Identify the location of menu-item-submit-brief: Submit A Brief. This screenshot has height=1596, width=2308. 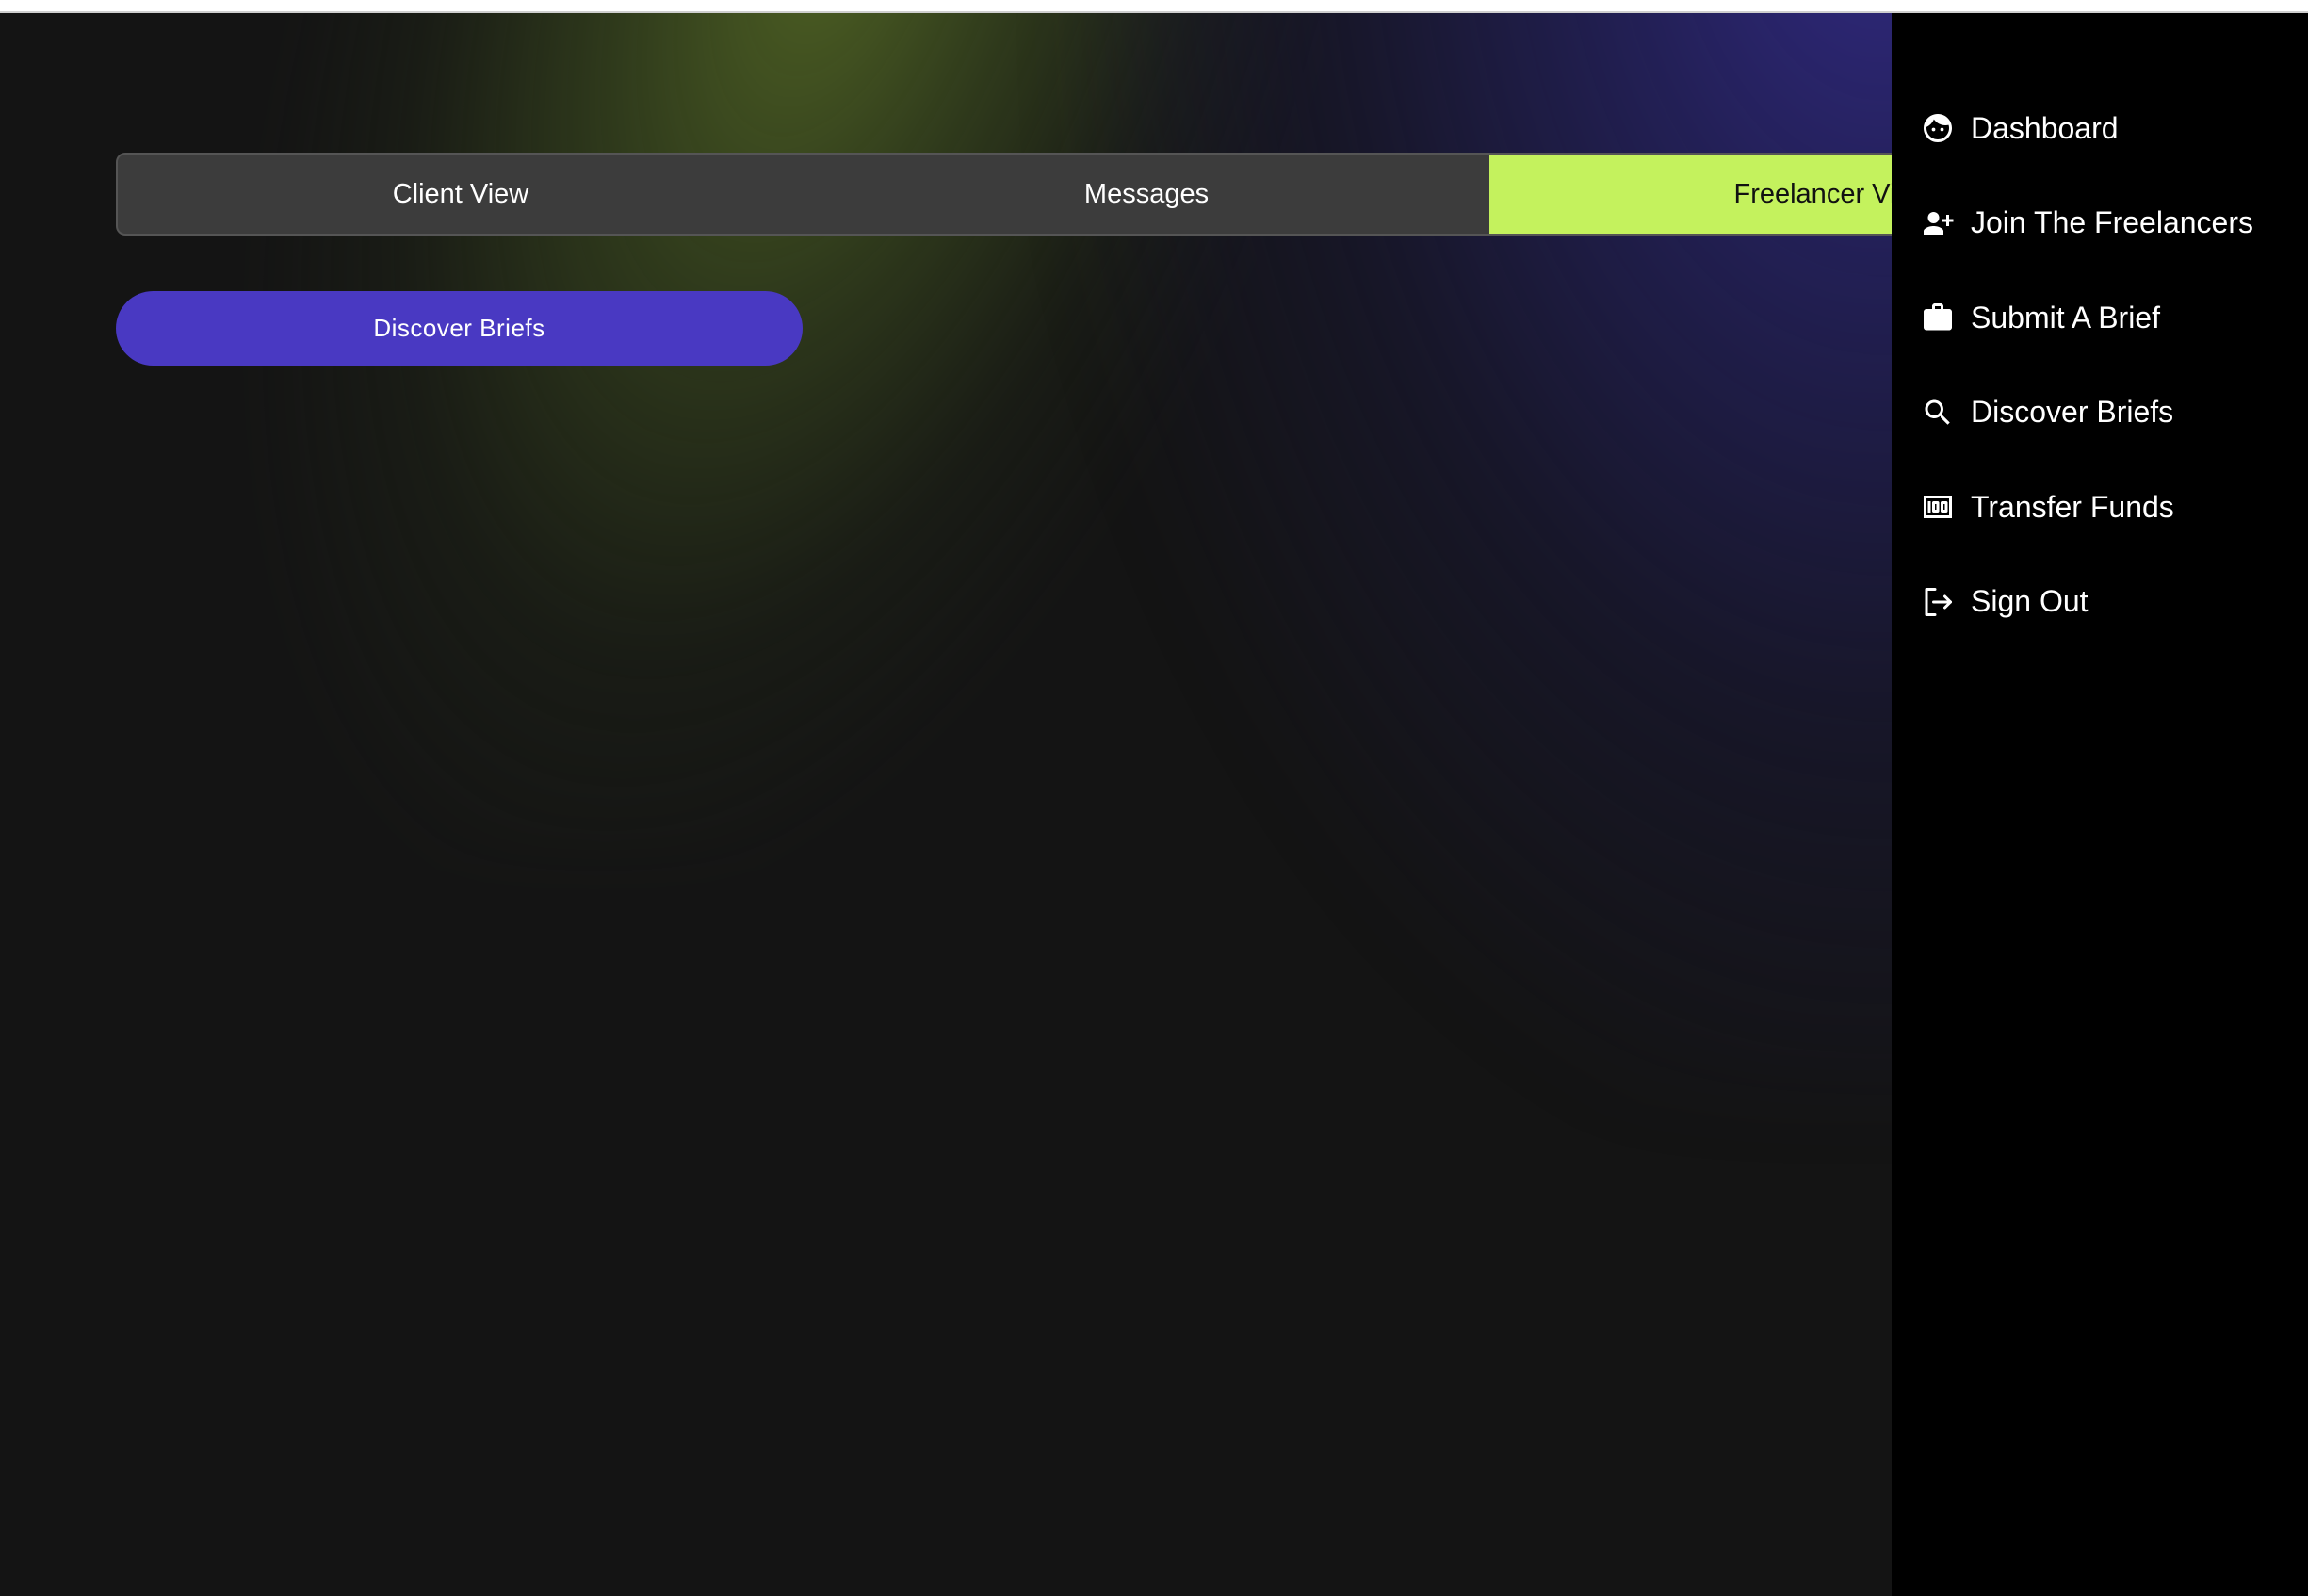
(2086, 318).